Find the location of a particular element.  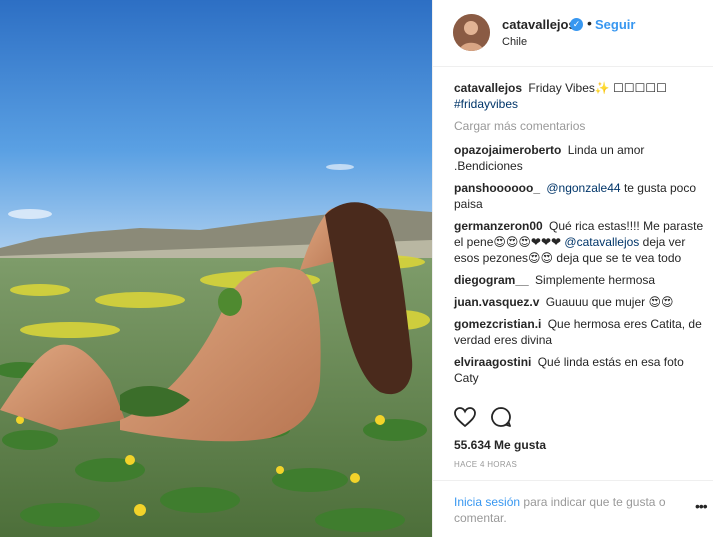

list-item: diegogram__ Simplemente hermosa is located at coordinates (579, 280).